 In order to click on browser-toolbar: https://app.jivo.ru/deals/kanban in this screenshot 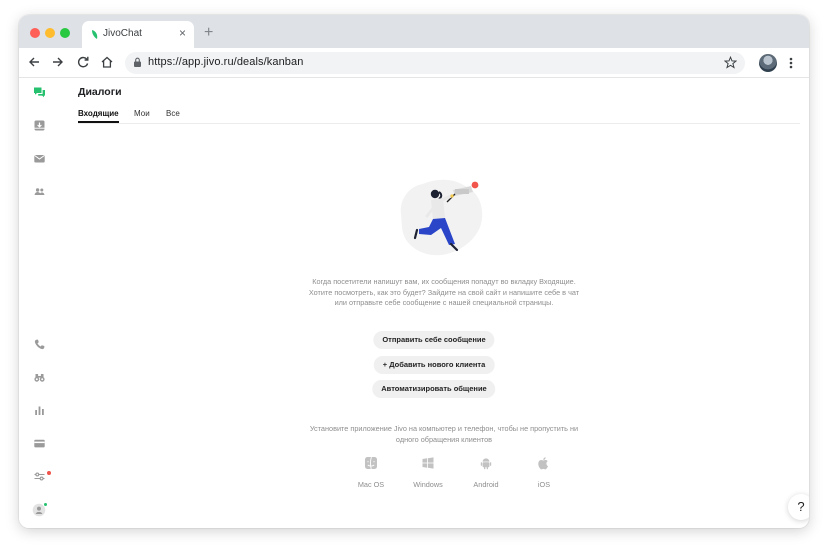, I will do `click(414, 63)`.